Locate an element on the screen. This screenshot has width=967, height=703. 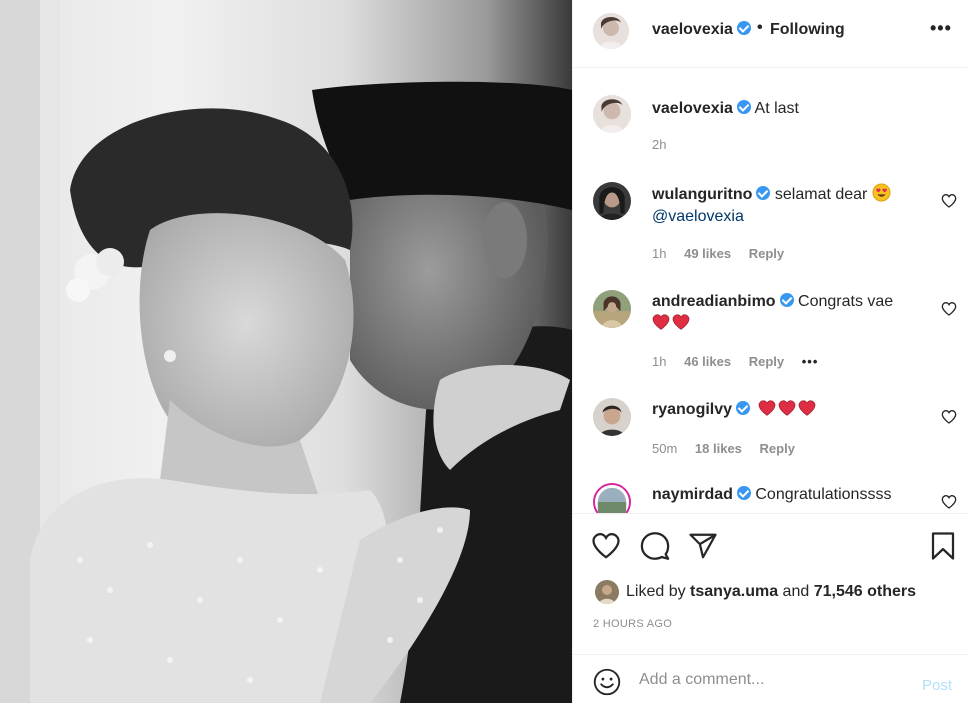
comment-body: At last is located at coordinates (776, 108).